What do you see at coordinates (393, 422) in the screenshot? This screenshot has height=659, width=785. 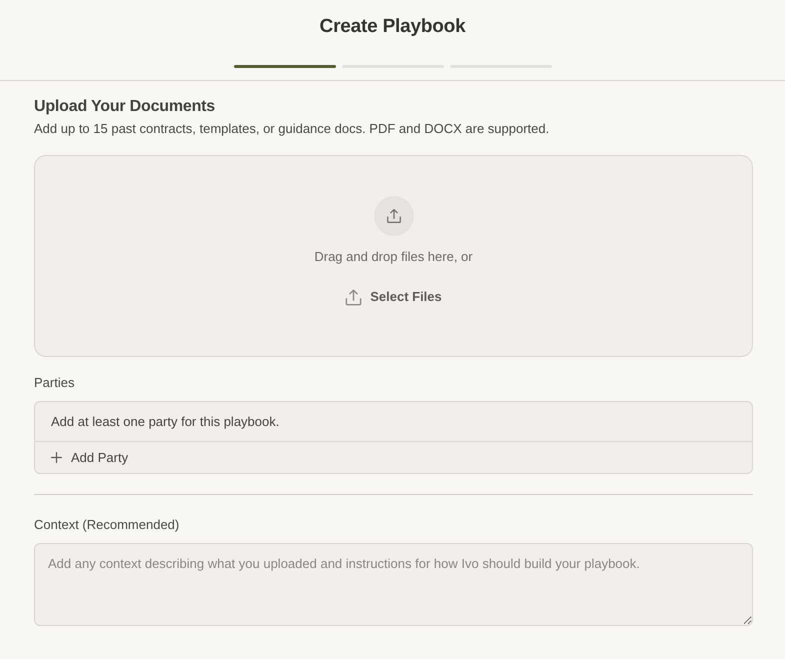 I see `empty-message: Add at least one party for this playbook.` at bounding box center [393, 422].